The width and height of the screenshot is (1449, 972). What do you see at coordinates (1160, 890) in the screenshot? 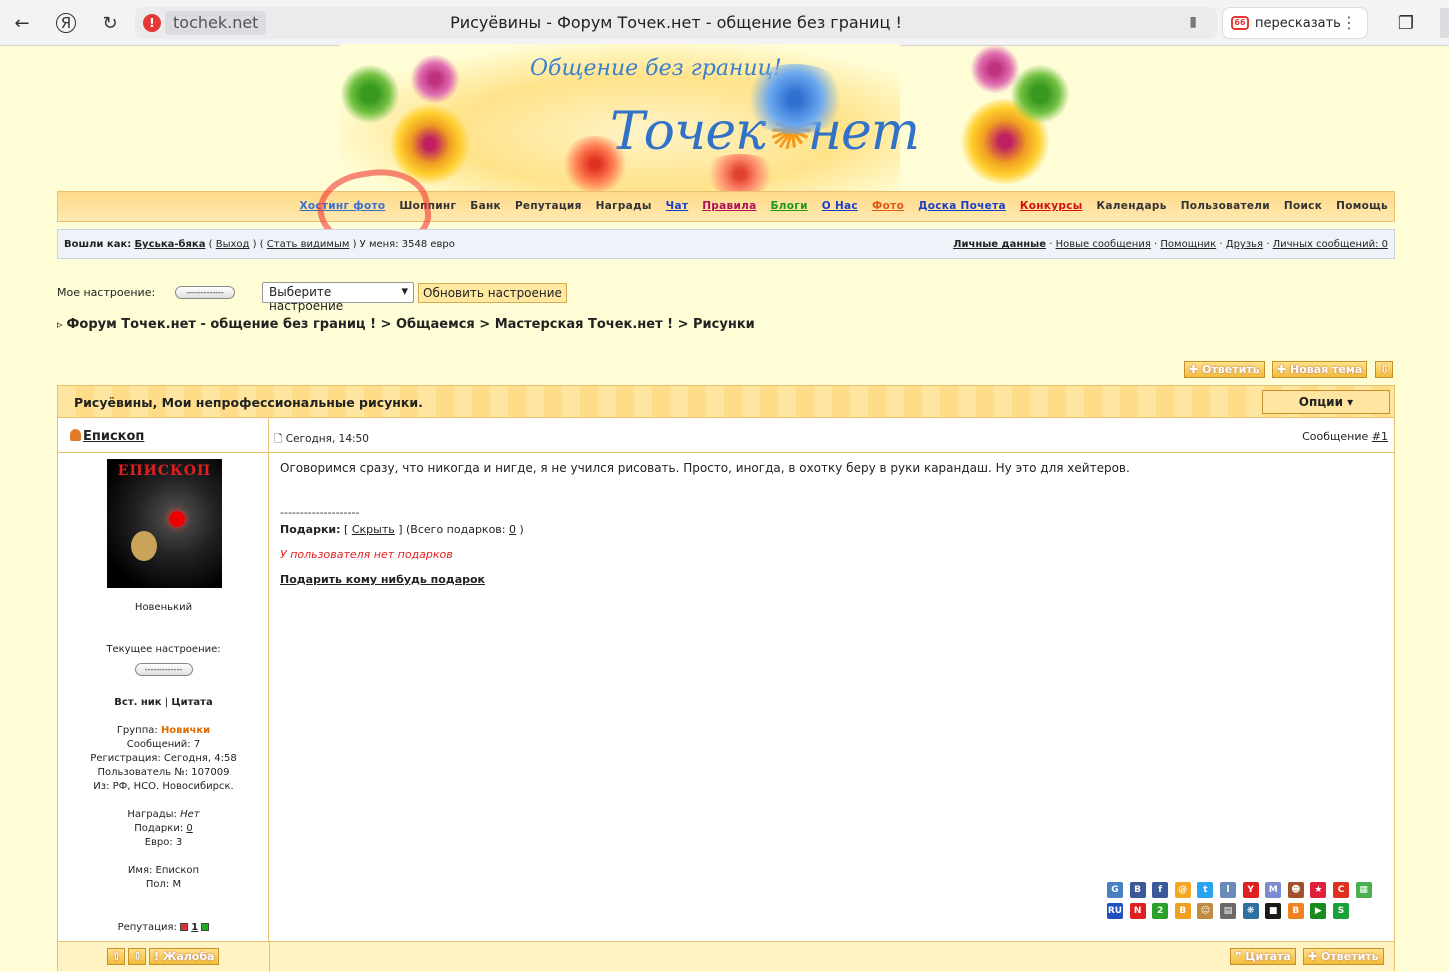
I see `share-icon-2: f` at bounding box center [1160, 890].